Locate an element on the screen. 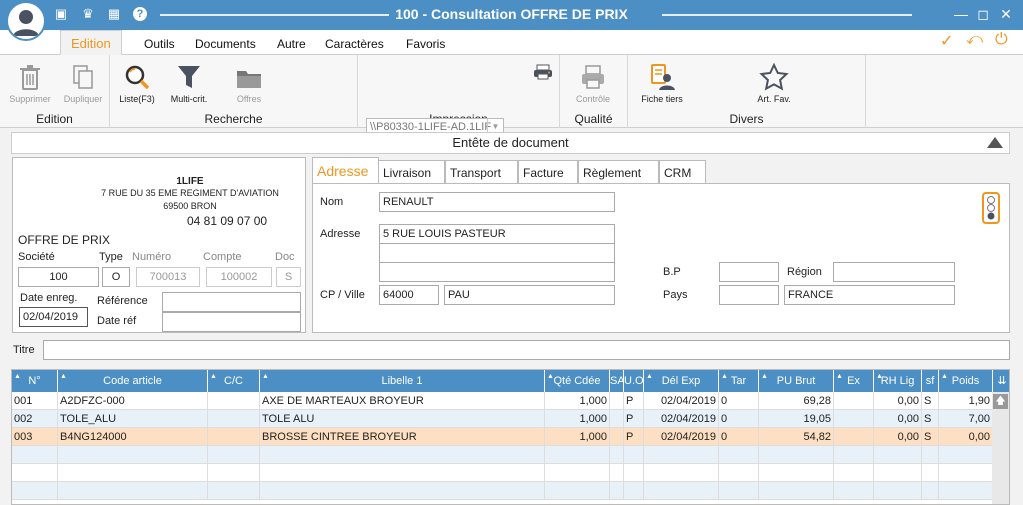 The image size is (1023, 505). col-header-del: ▲ Dél Exp is located at coordinates (681, 381).